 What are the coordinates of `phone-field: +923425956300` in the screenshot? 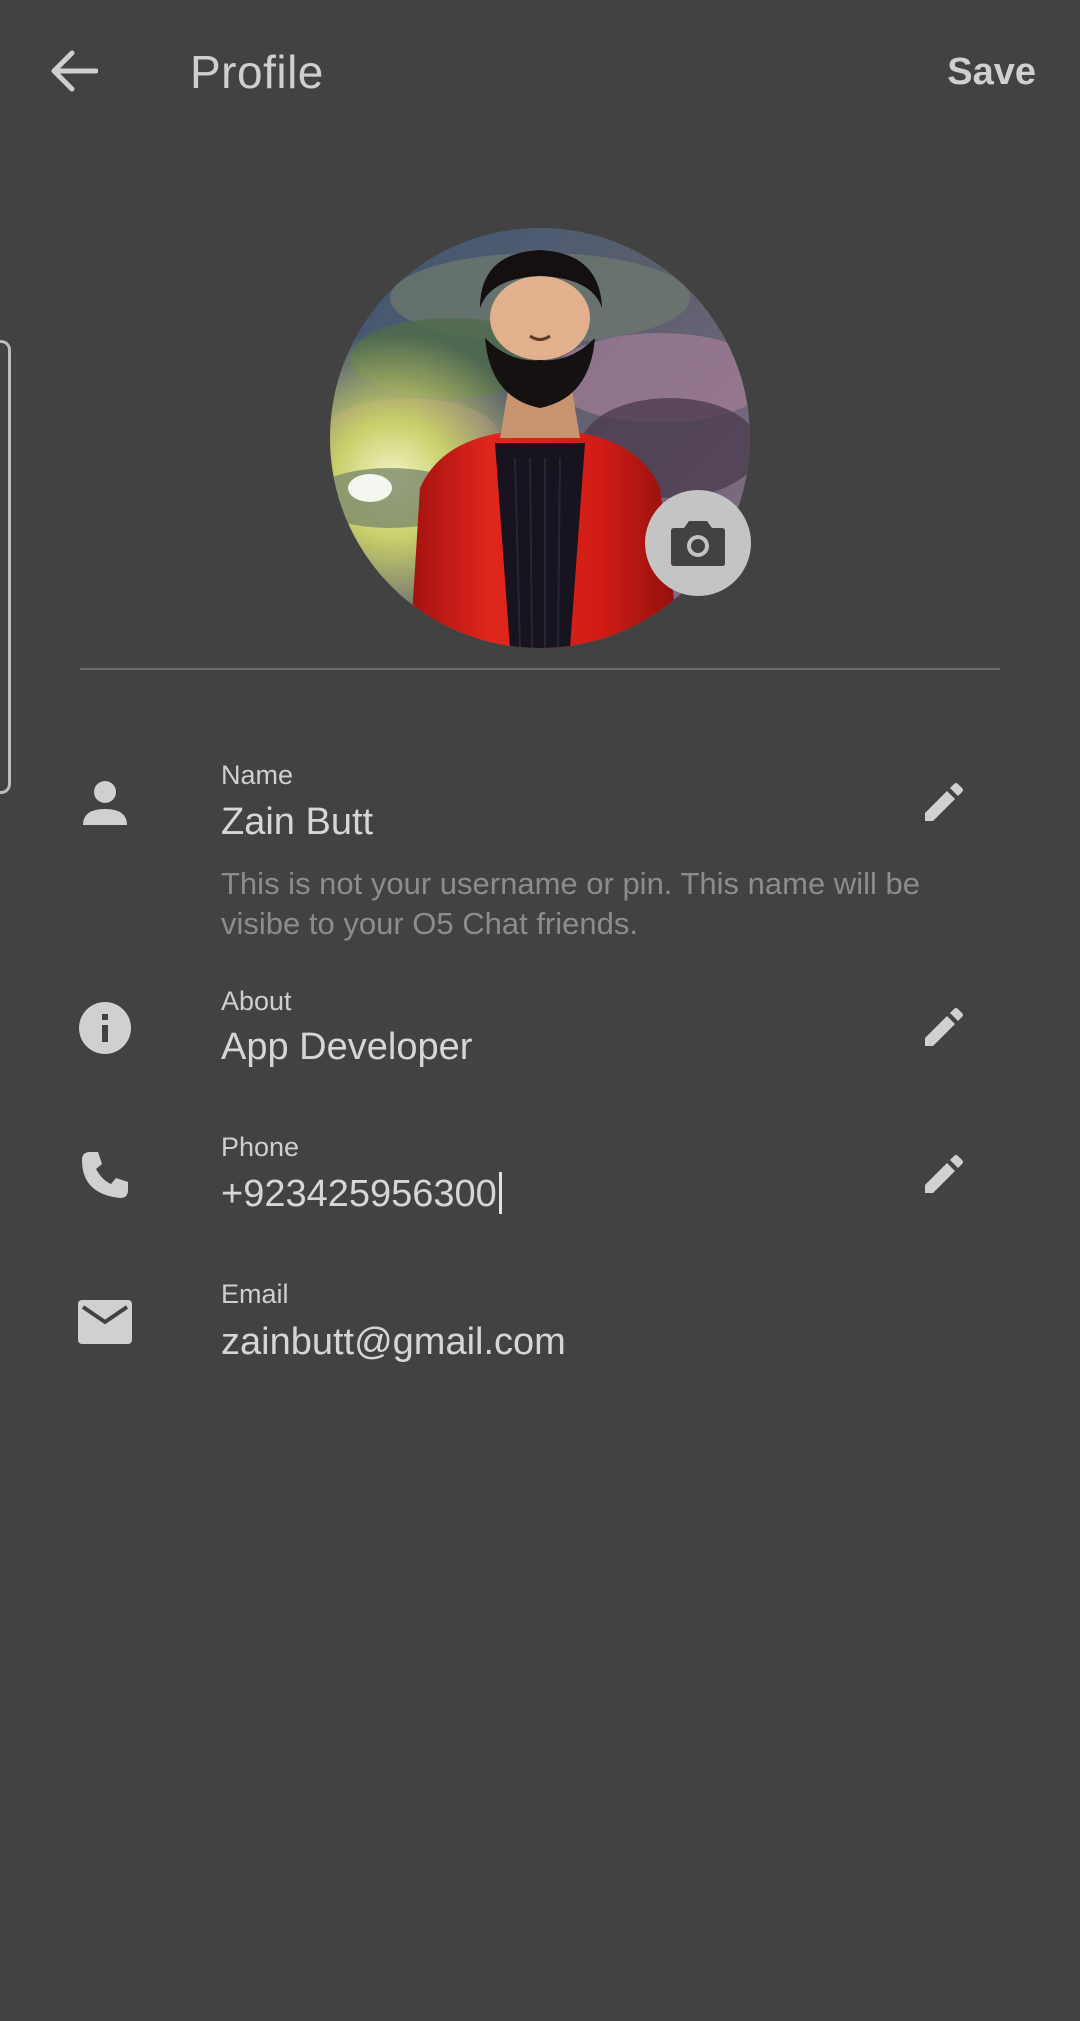 It's located at (361, 1194).